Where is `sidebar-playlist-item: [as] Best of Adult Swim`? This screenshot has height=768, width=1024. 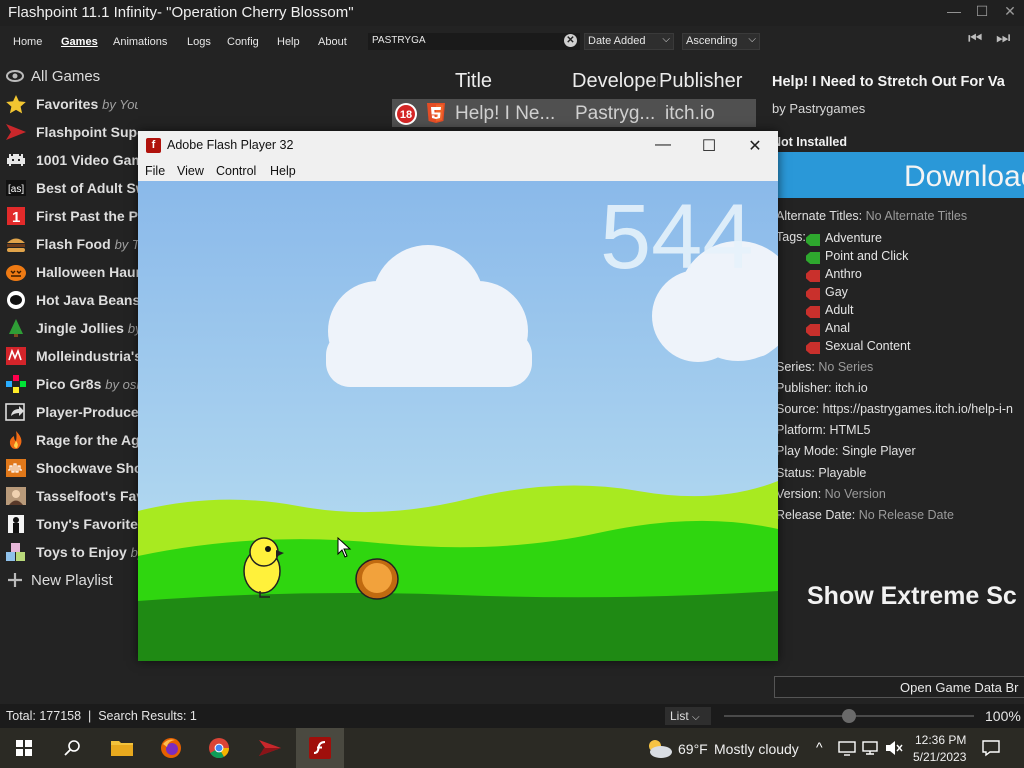 sidebar-playlist-item: [as] Best of Adult Swim is located at coordinates (69, 188).